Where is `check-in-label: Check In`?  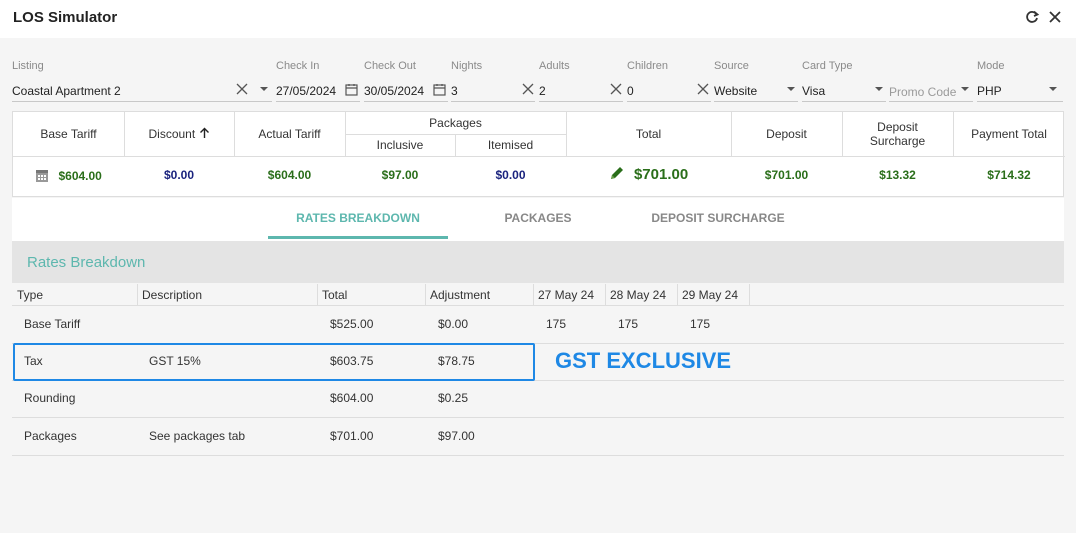 check-in-label: Check In is located at coordinates (298, 66).